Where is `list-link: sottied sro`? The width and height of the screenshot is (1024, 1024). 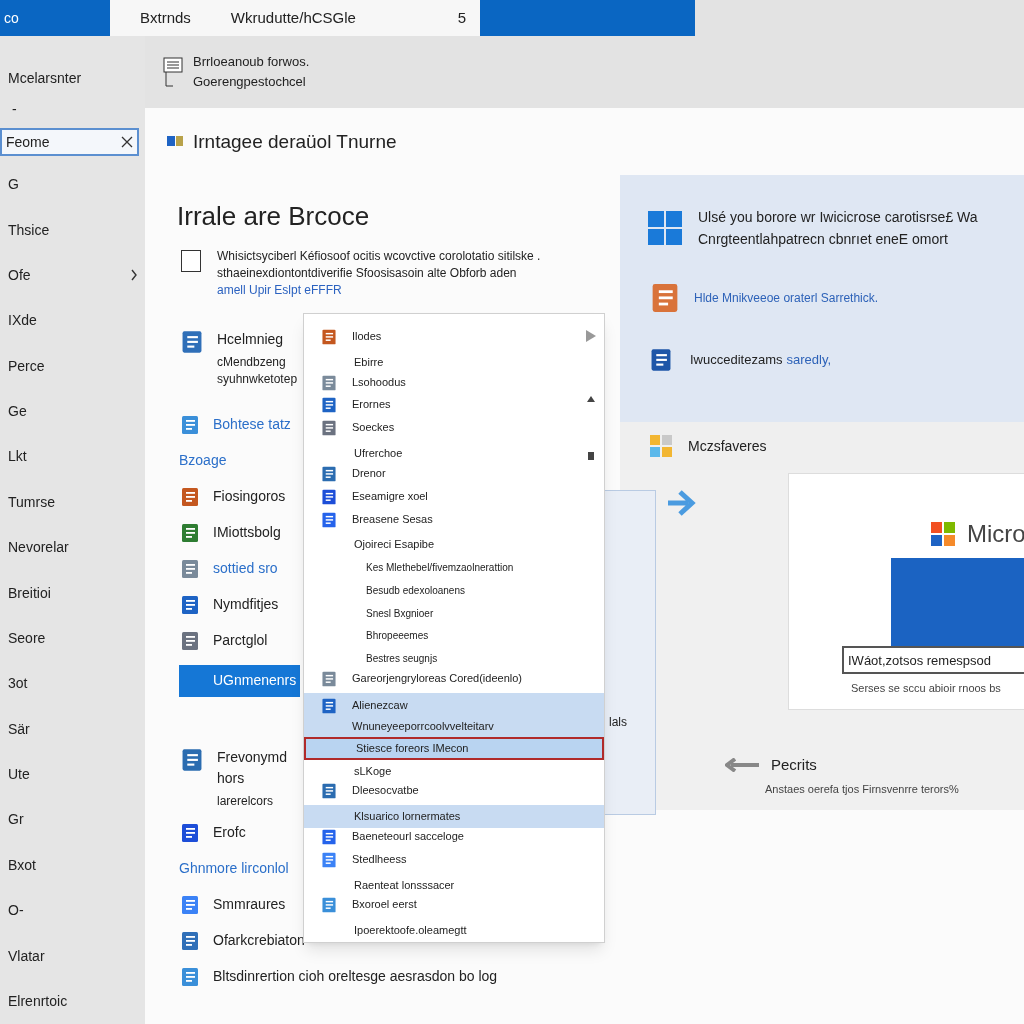 list-link: sottied sro is located at coordinates (245, 568).